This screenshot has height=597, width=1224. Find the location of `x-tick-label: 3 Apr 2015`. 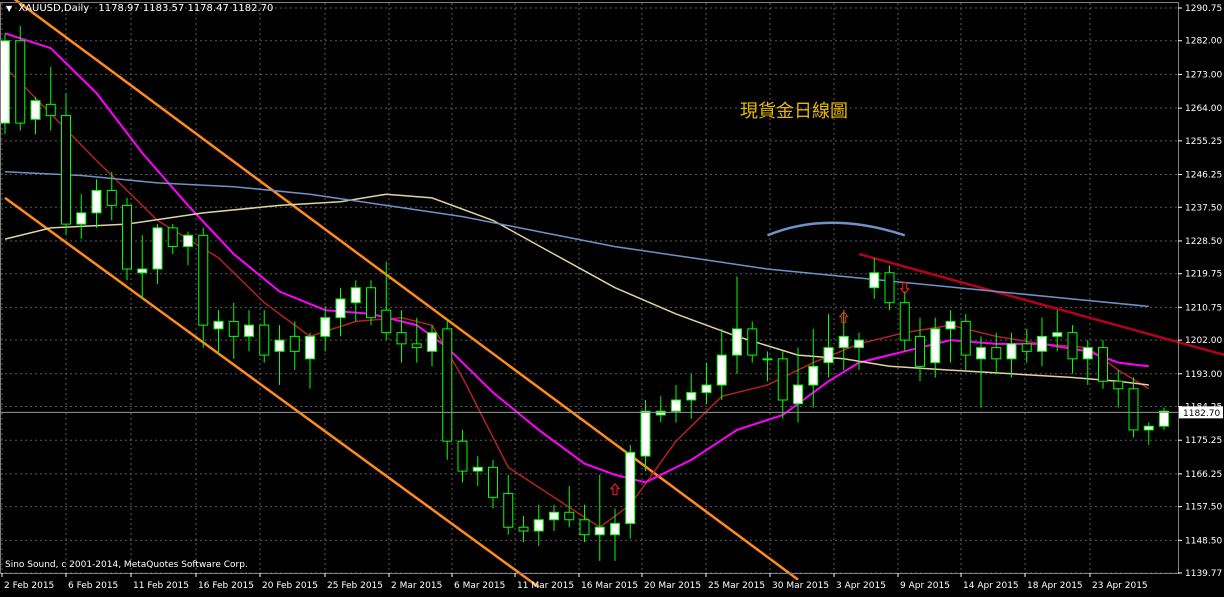

x-tick-label: 3 Apr 2015 is located at coordinates (861, 586).